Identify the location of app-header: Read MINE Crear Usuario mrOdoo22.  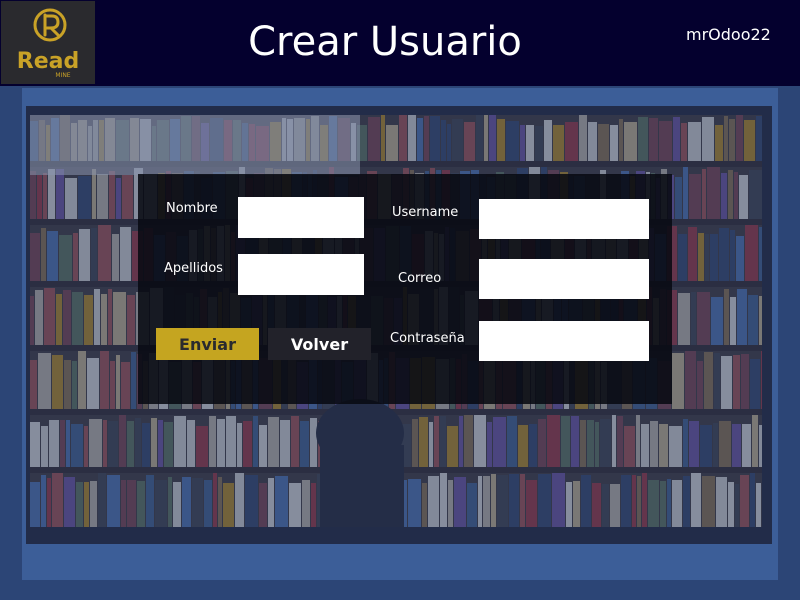
(400, 43).